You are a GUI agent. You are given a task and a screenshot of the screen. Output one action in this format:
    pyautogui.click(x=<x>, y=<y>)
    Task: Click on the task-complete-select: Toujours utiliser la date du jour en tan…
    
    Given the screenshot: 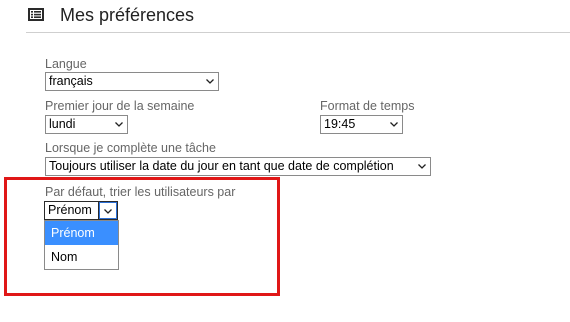 What is the action you would take?
    pyautogui.click(x=238, y=166)
    